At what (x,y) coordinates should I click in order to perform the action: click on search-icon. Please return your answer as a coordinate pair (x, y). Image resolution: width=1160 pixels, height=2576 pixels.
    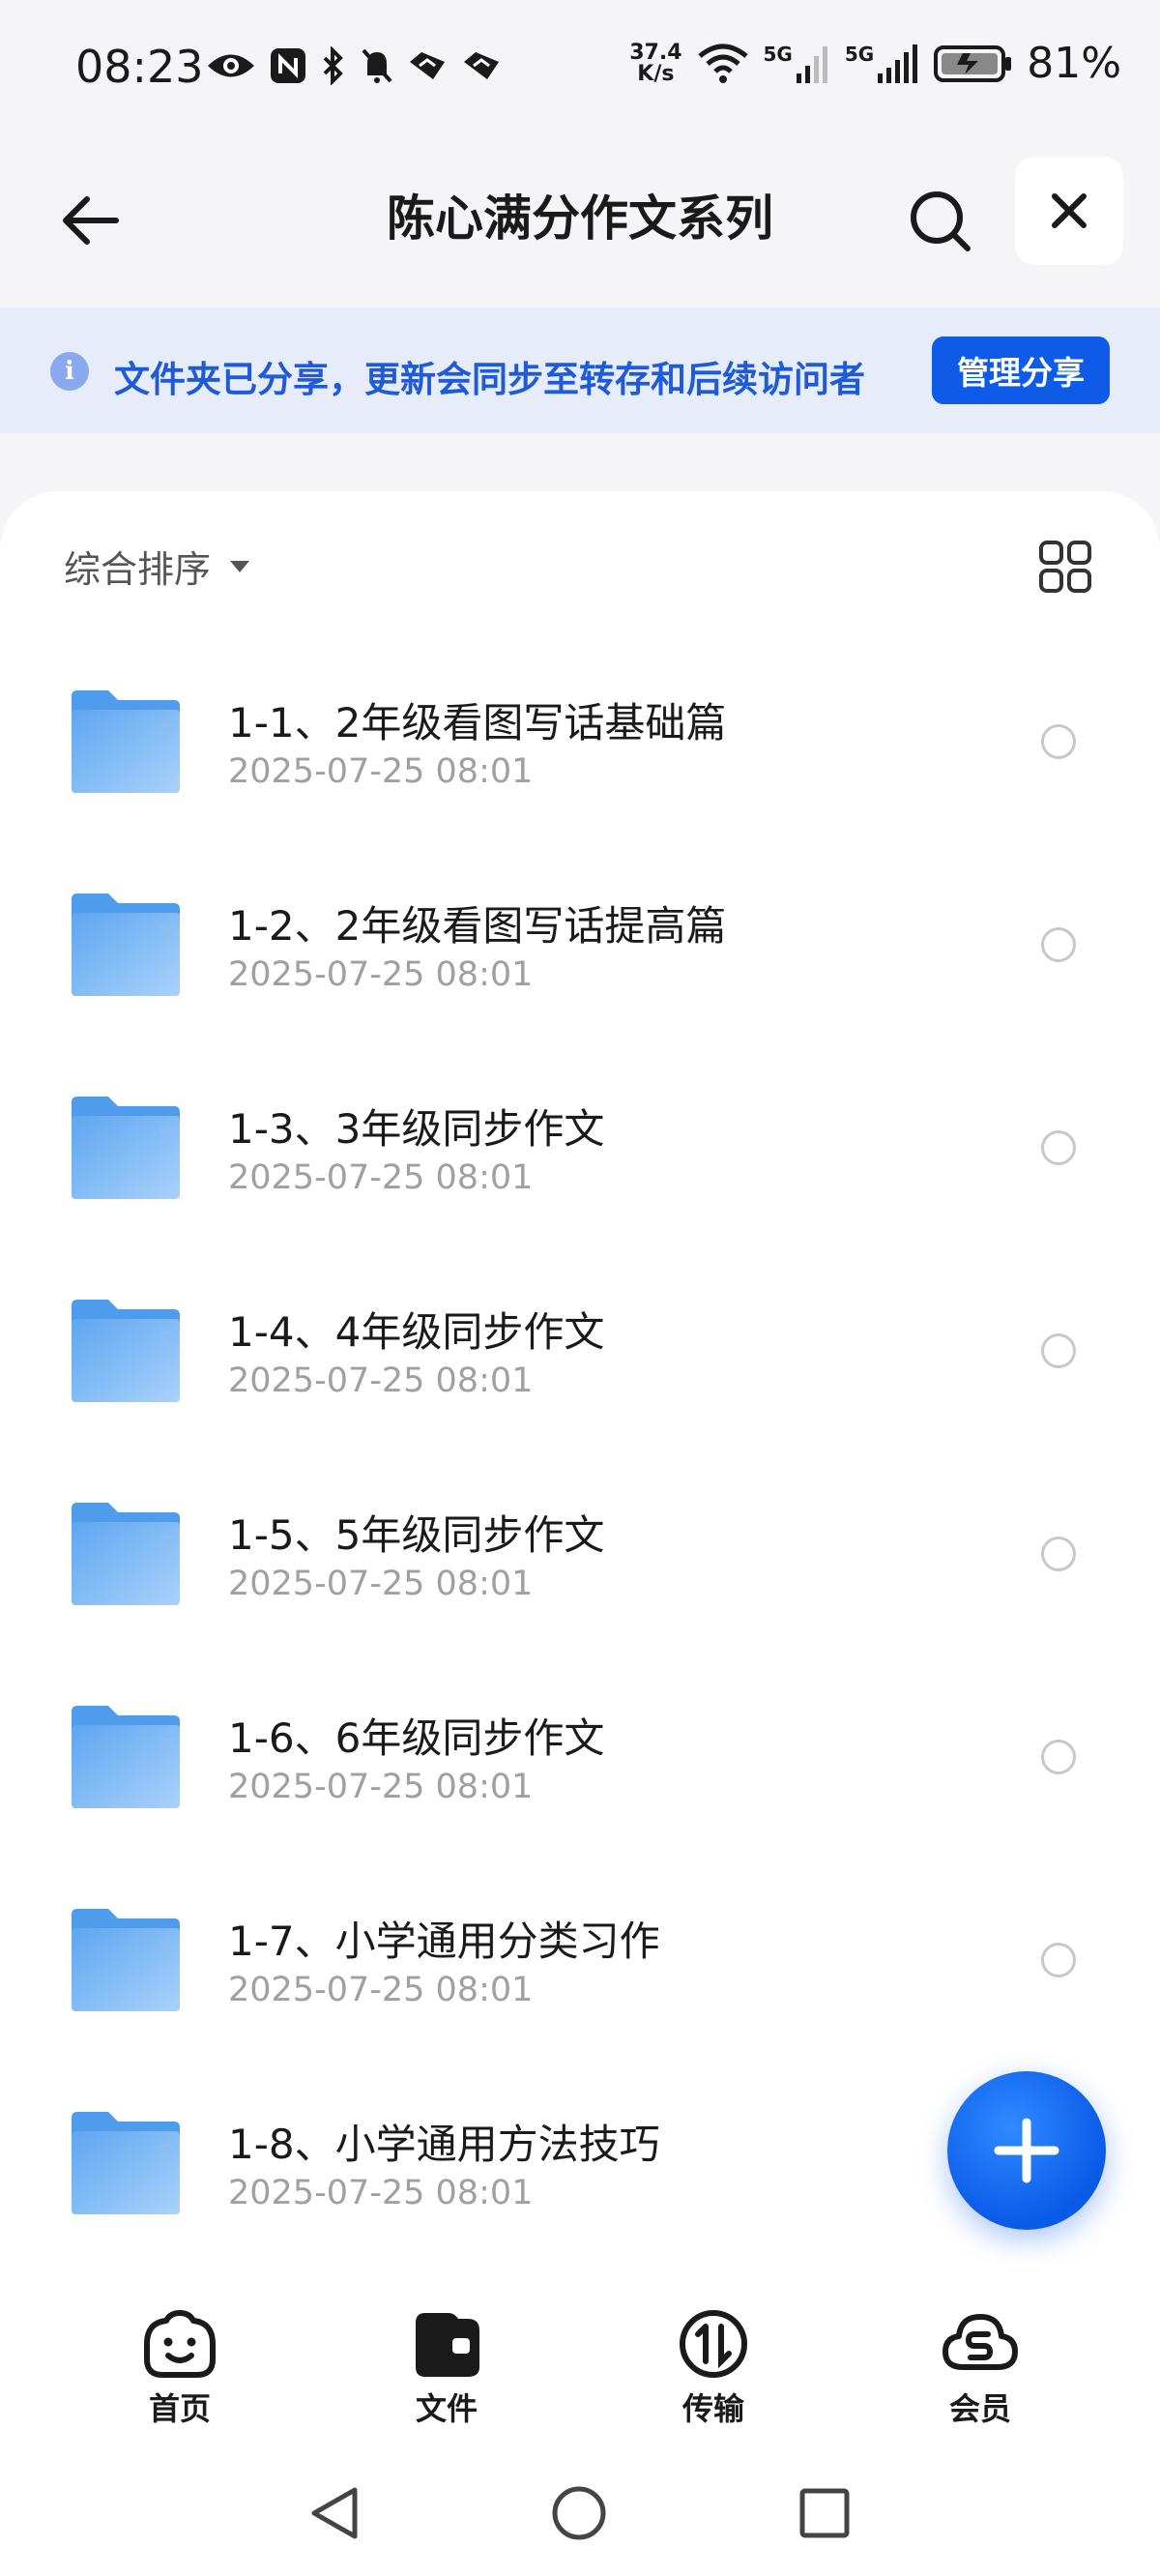
    Looking at the image, I should click on (941, 221).